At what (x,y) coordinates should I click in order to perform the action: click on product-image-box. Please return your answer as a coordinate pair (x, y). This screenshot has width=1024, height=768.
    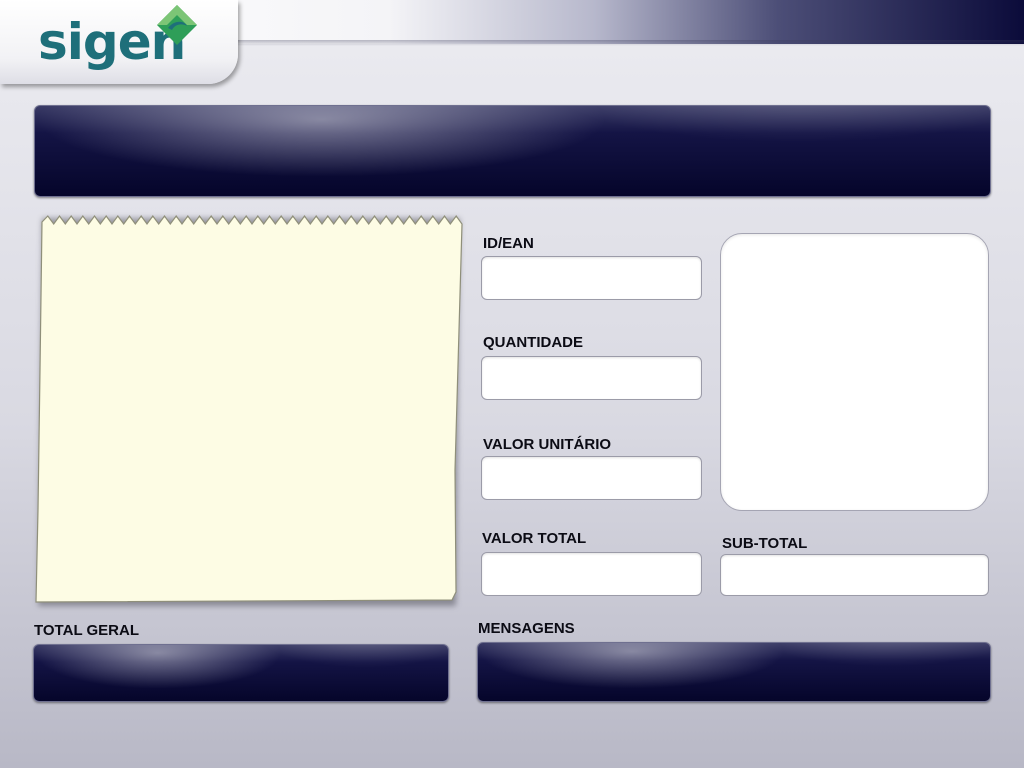
    Looking at the image, I should click on (854, 372).